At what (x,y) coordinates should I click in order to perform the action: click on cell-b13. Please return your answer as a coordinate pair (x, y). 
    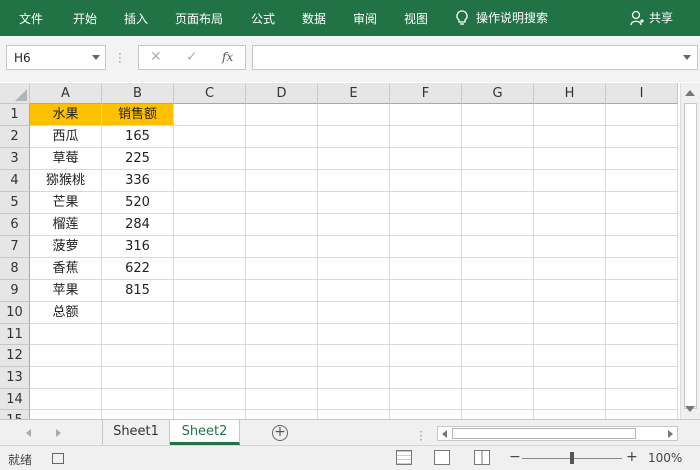
    Looking at the image, I should click on (138, 378).